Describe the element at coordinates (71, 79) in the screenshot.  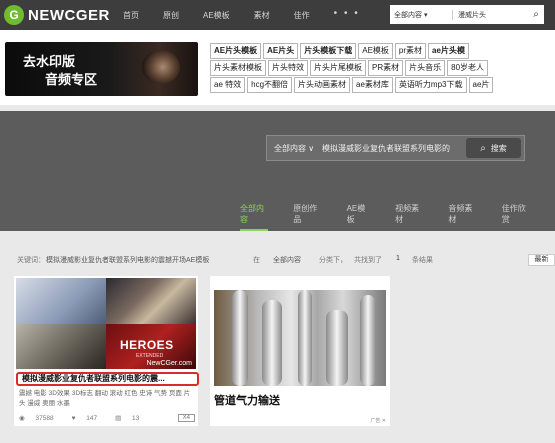
I see `ad-title-line2: 音频专区` at that location.